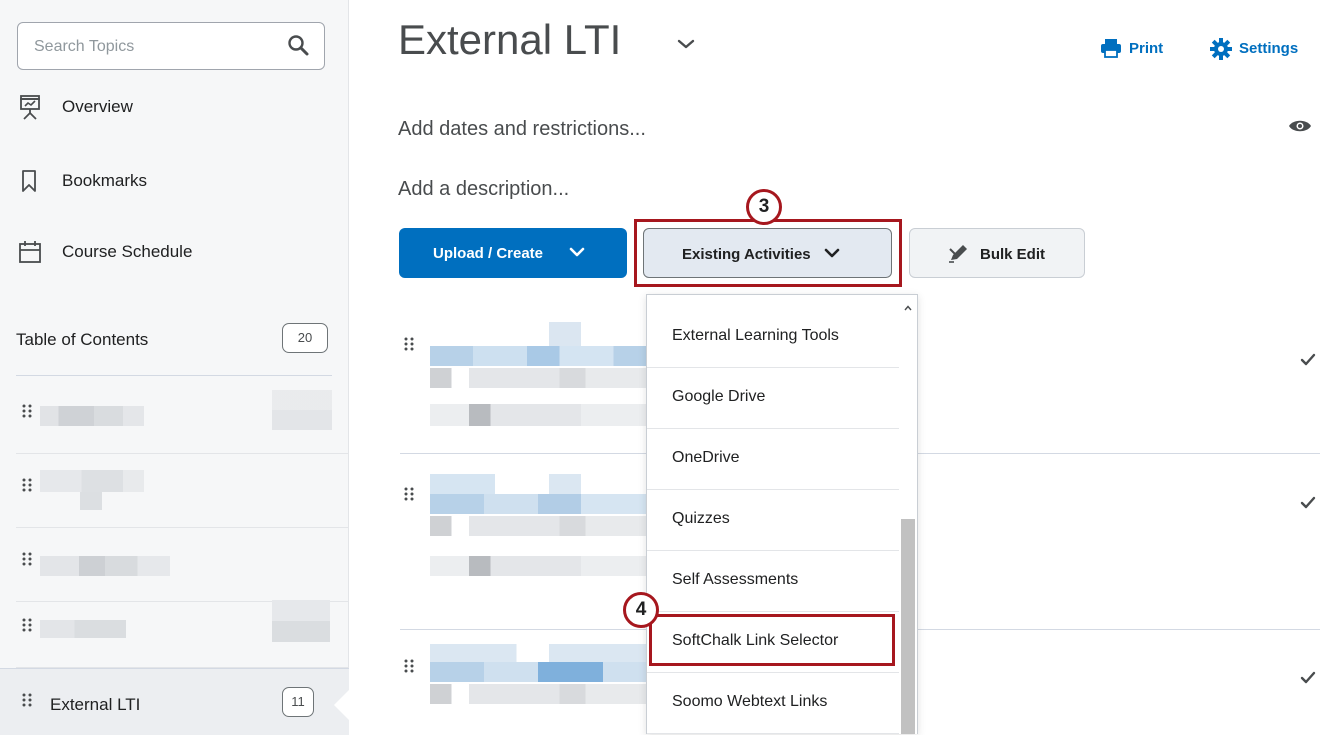 The image size is (1320, 735). What do you see at coordinates (105, 180) in the screenshot?
I see `sidebar-item-label: Bookmarks` at bounding box center [105, 180].